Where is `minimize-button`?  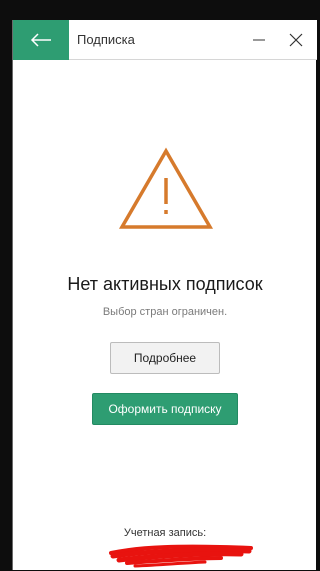
minimize-button is located at coordinates (259, 40).